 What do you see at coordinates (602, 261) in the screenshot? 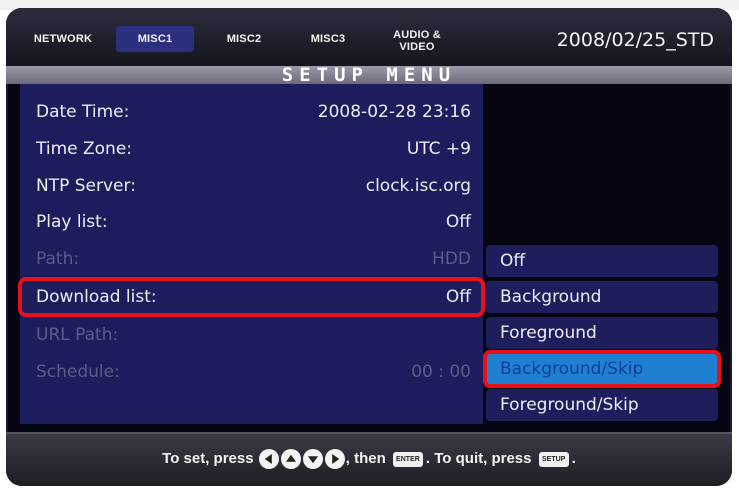
I see `dropdown-option-off: Off` at bounding box center [602, 261].